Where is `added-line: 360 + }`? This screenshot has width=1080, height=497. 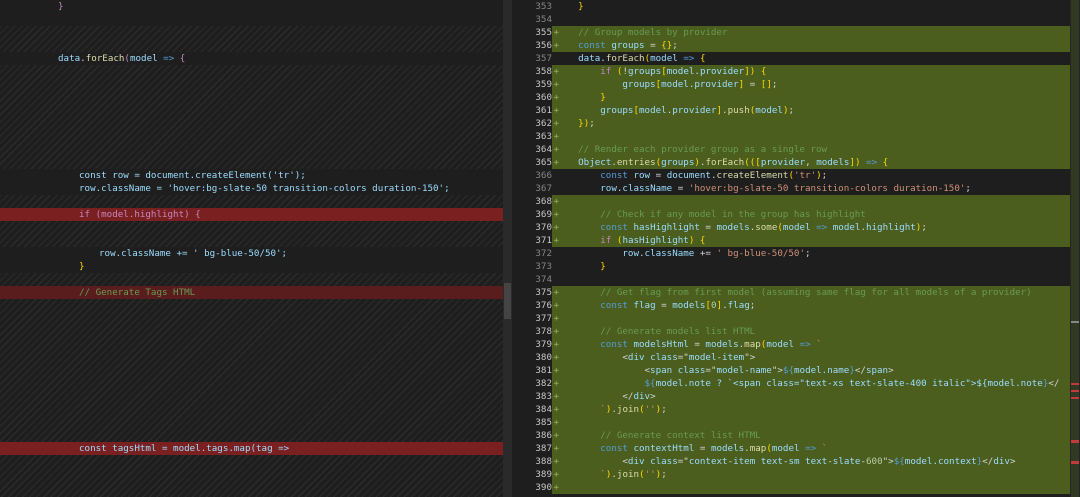 added-line: 360 + } is located at coordinates (791, 97).